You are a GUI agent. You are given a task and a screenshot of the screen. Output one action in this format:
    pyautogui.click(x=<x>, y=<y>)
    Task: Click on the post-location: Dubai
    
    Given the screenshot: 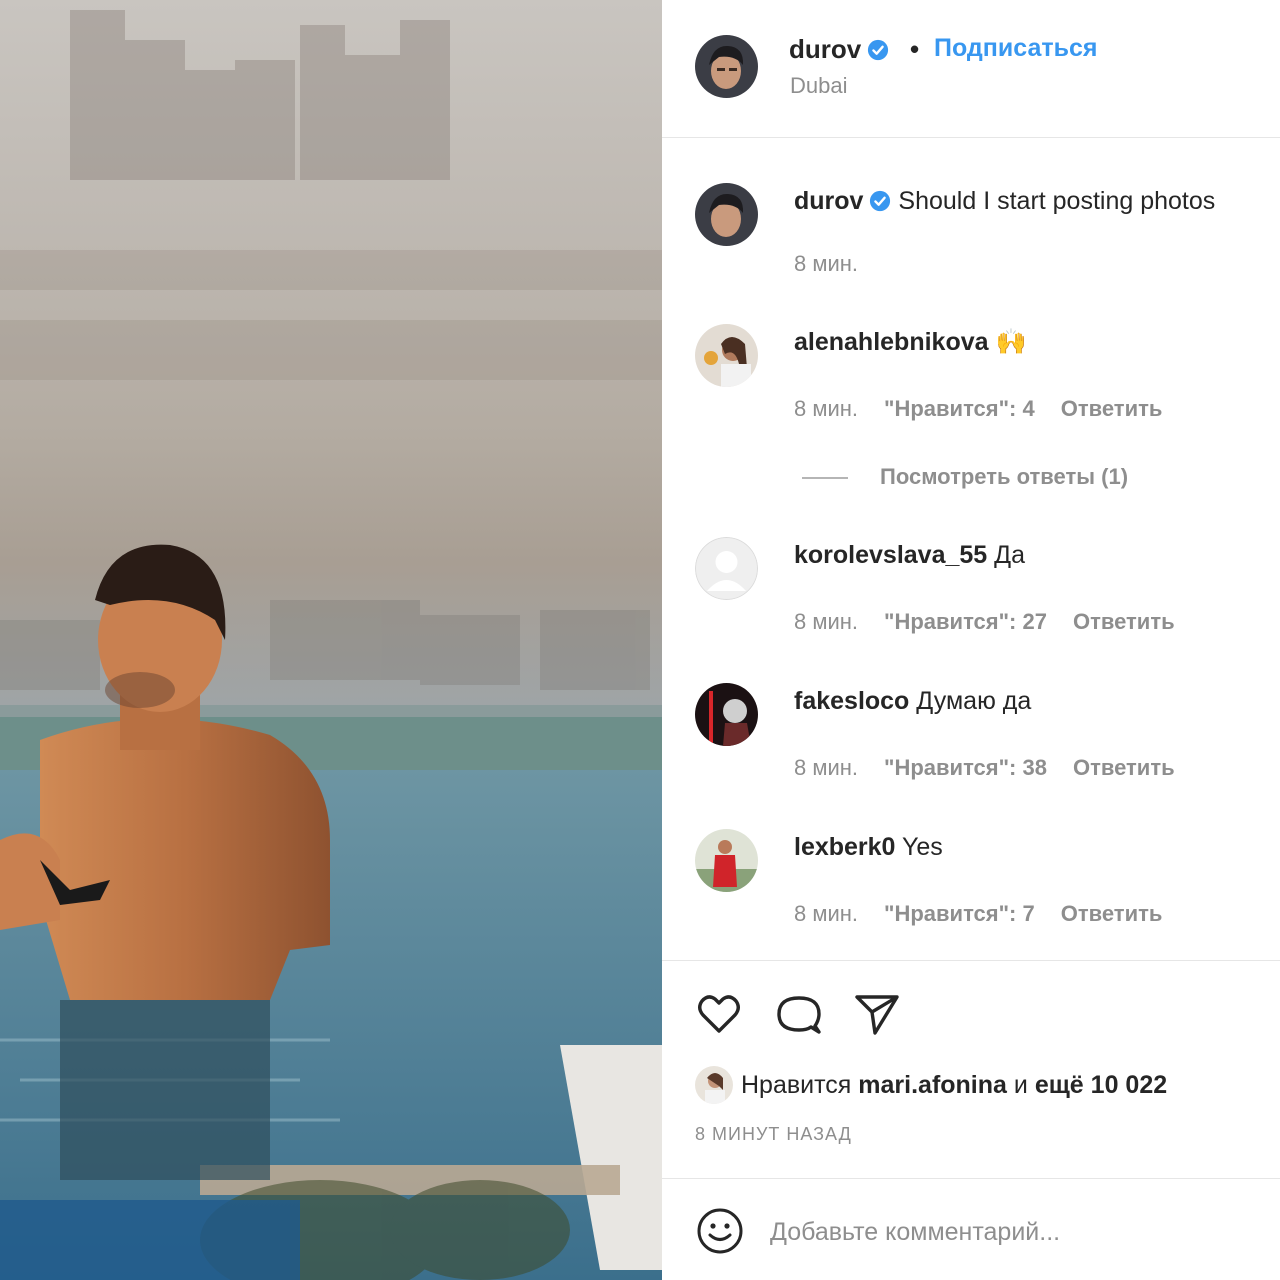 What is the action you would take?
    pyautogui.click(x=818, y=86)
    